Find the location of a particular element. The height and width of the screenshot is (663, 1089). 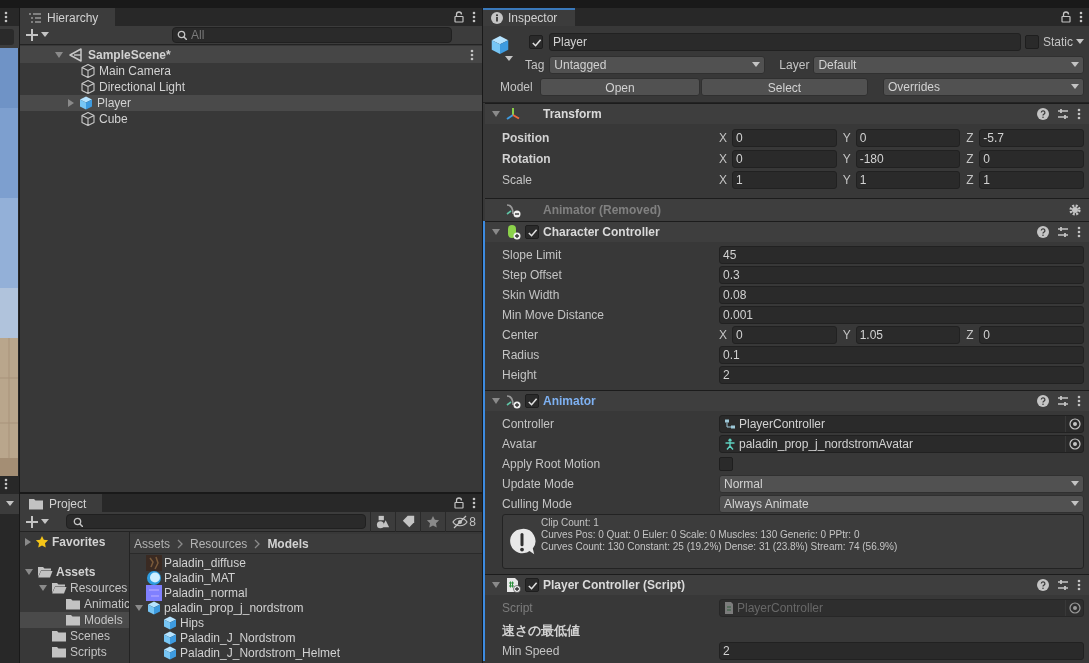

asset-item: Paladin_normal is located at coordinates (306, 592).